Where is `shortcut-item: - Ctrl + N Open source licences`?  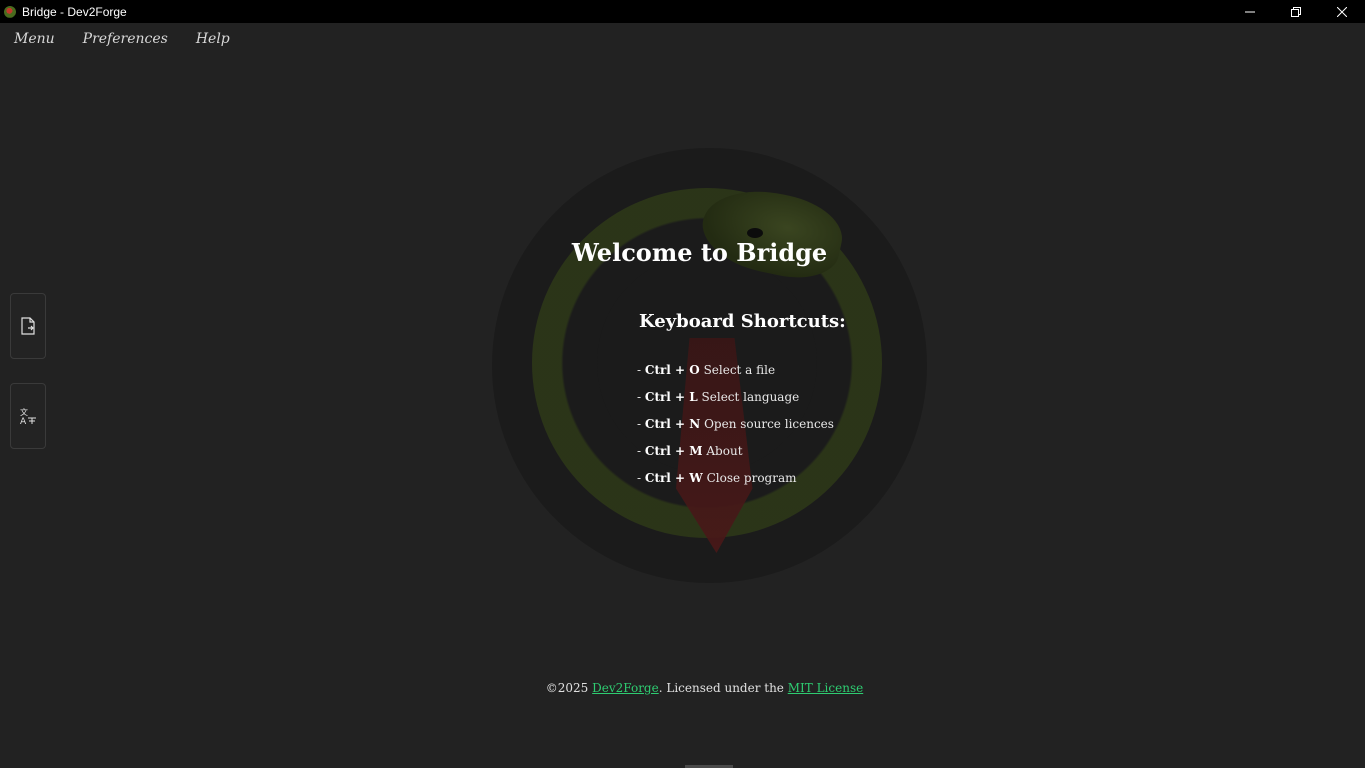 shortcut-item: - Ctrl + N Open source licences is located at coordinates (735, 424).